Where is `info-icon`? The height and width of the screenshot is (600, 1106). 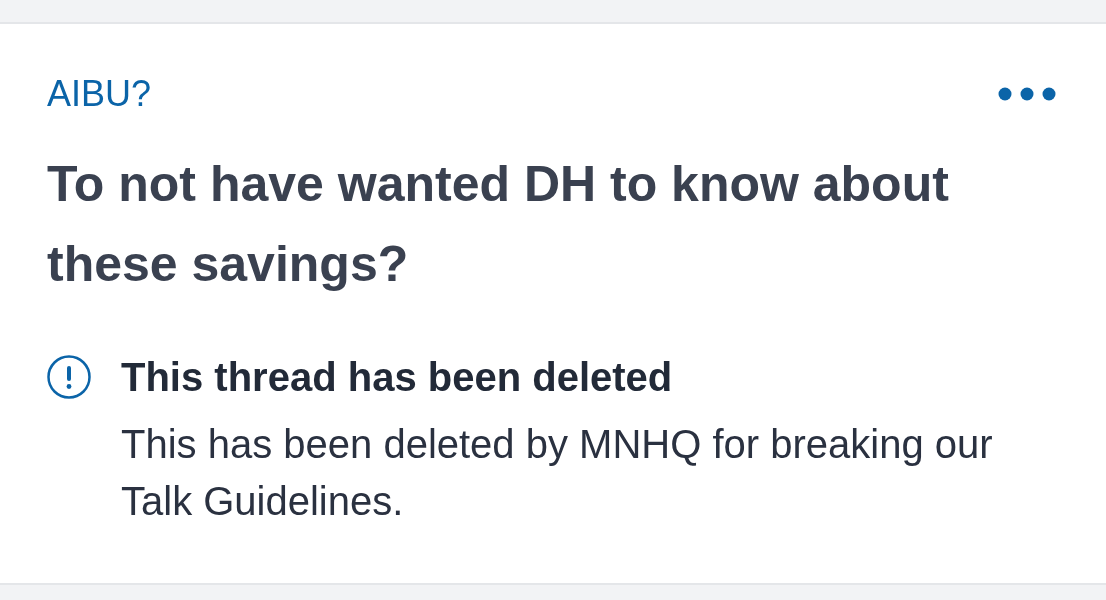 info-icon is located at coordinates (69, 377).